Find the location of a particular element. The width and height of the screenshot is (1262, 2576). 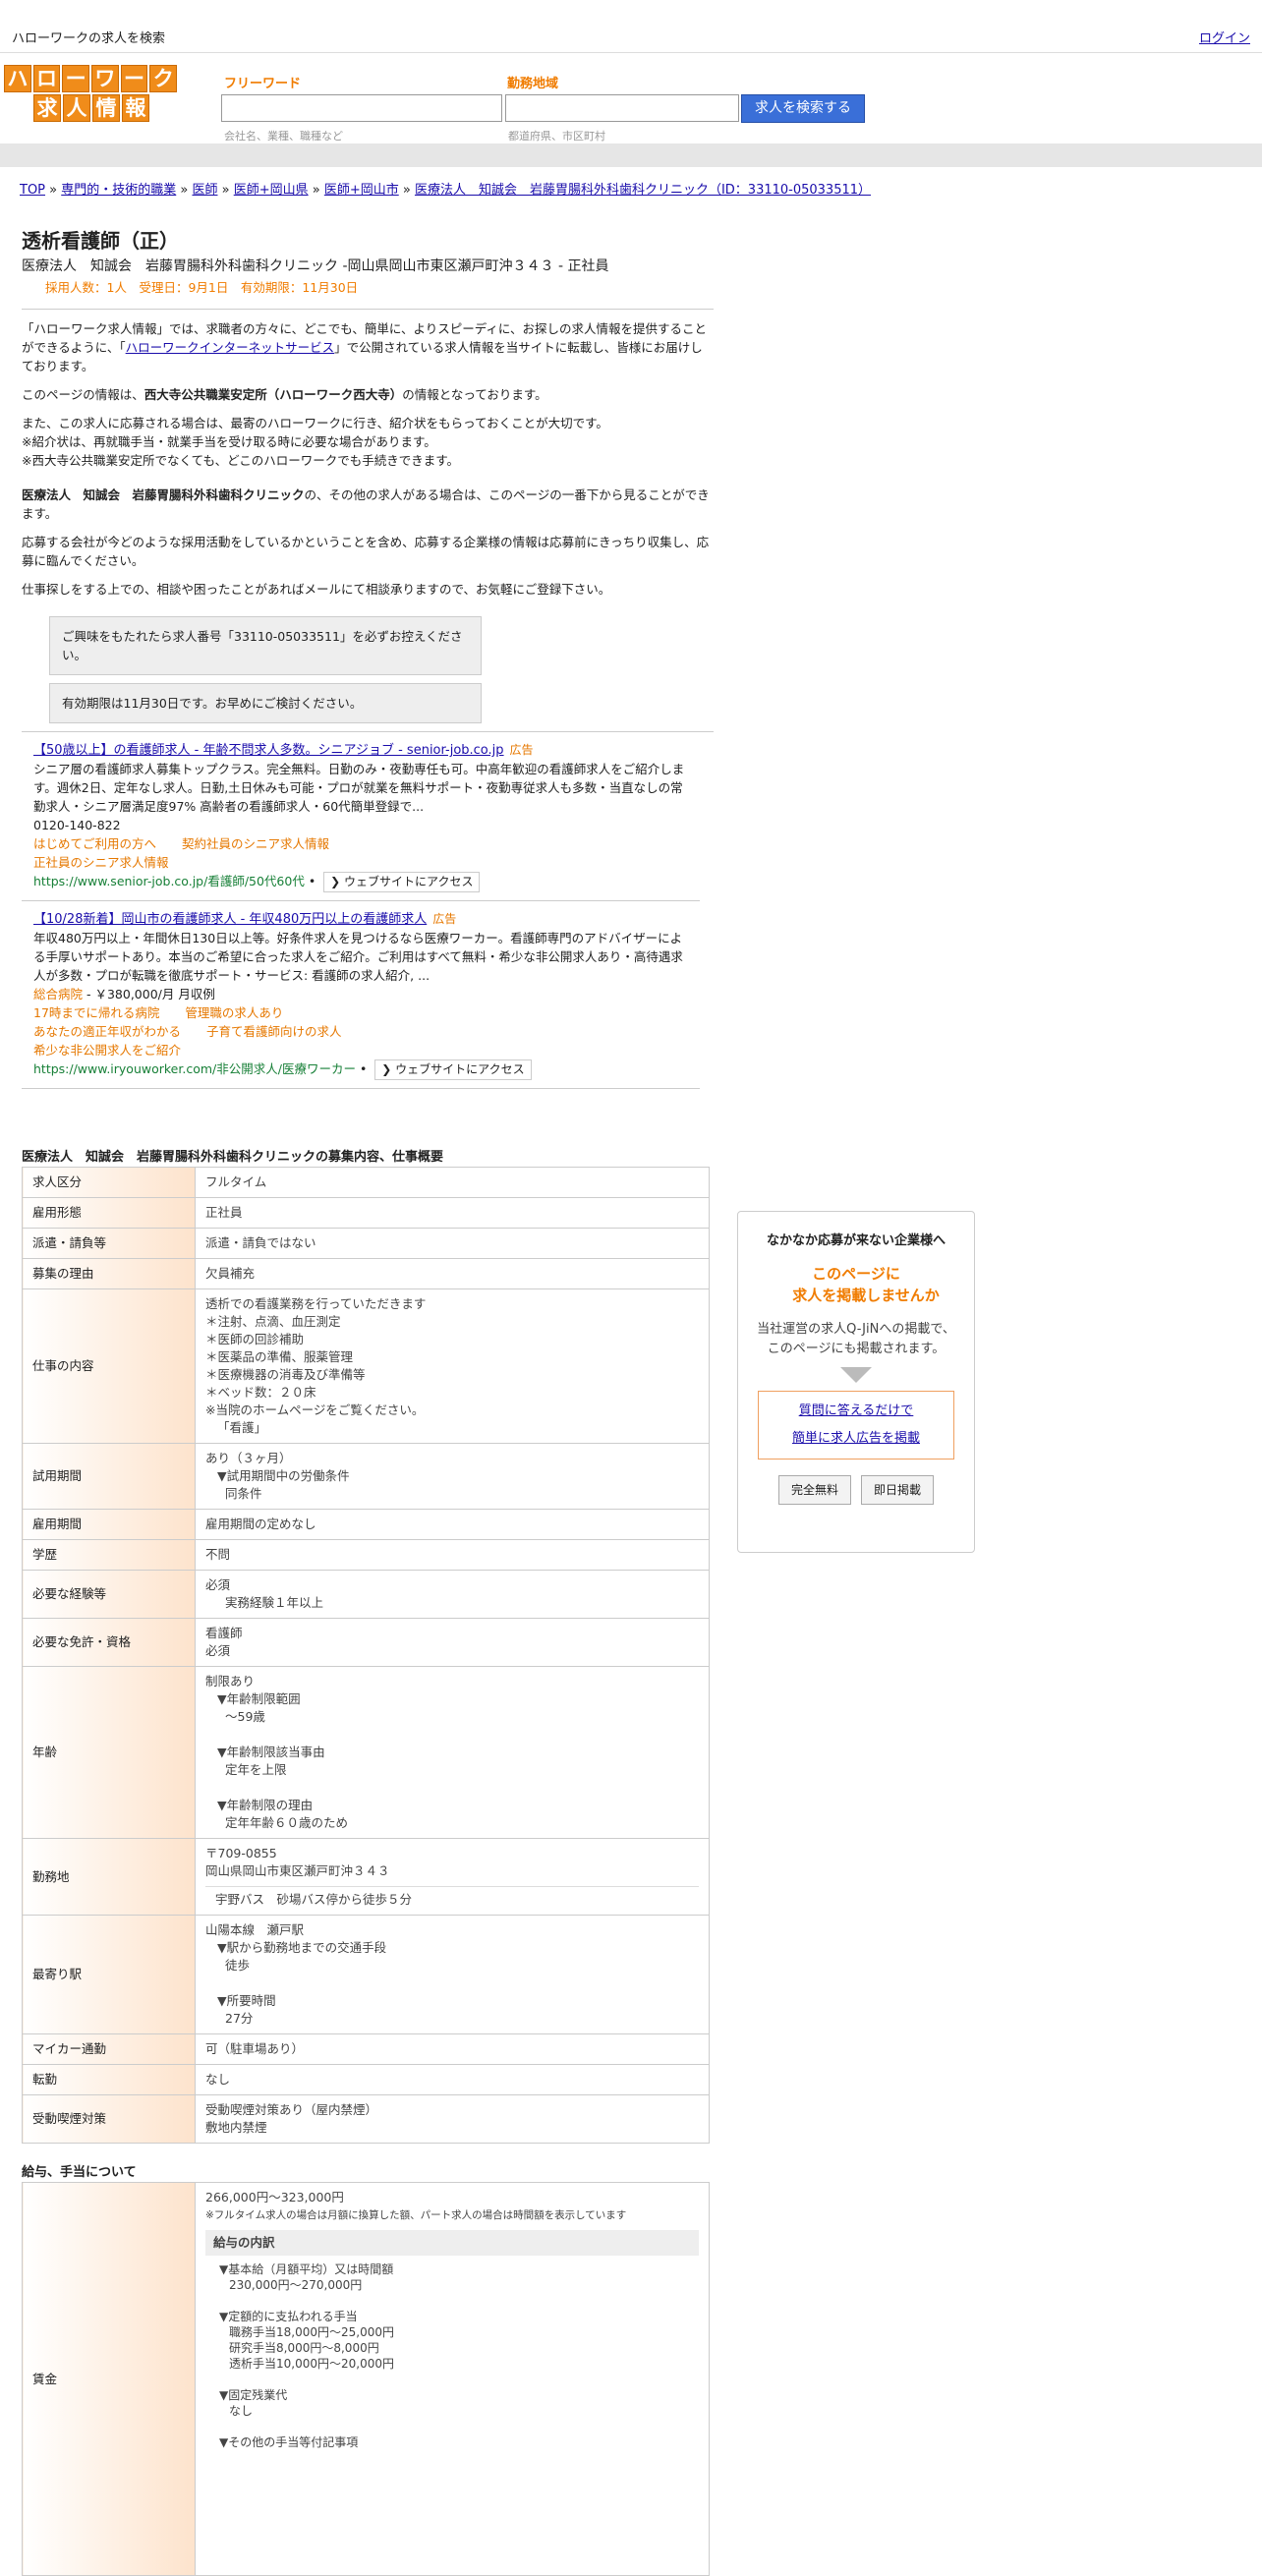

ad-sitelink: 管理職の求人あり is located at coordinates (234, 1012).